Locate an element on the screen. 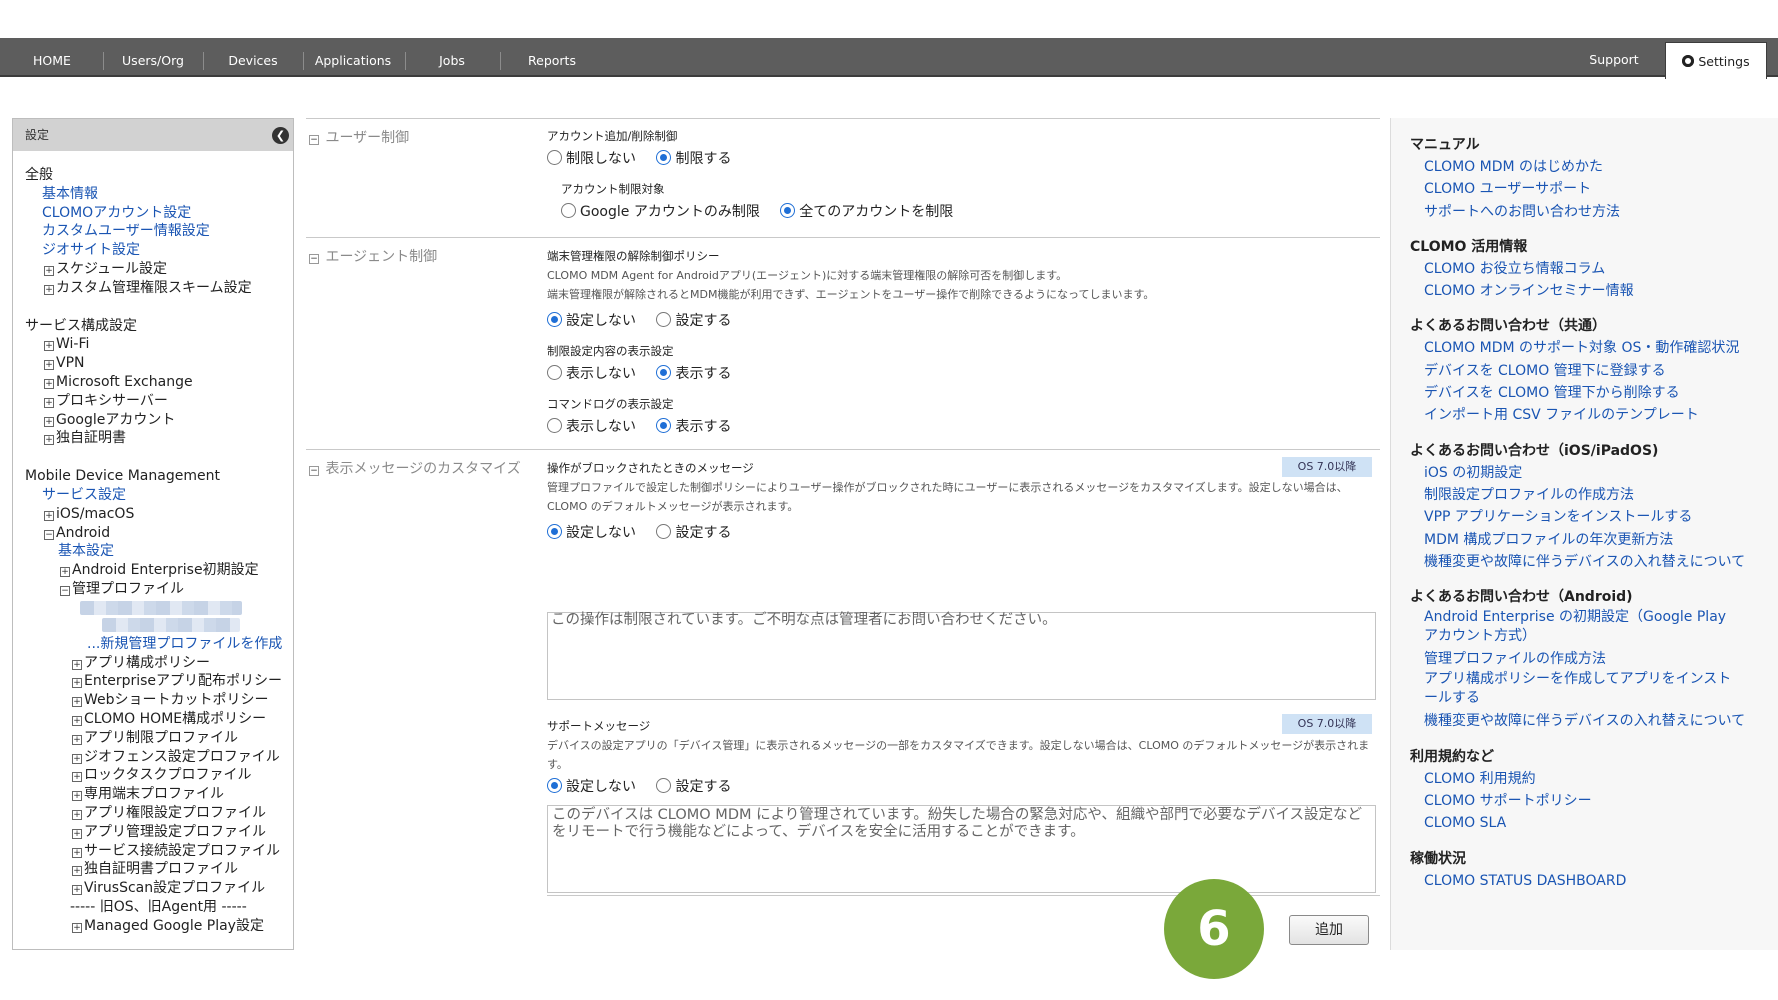  sidebar-item-policy: + 独自証明書プロファイル is located at coordinates (159, 869).